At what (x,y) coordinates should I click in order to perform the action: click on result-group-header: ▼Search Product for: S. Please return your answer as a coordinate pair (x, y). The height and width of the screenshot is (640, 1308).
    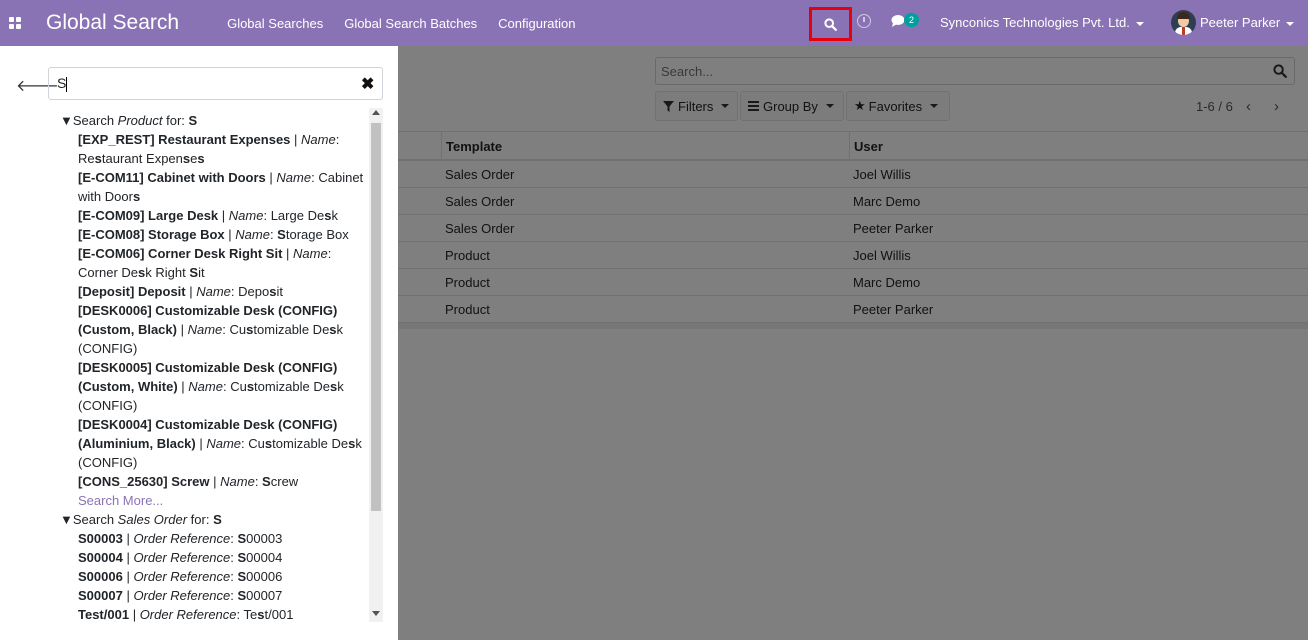
    Looking at the image, I should click on (213, 120).